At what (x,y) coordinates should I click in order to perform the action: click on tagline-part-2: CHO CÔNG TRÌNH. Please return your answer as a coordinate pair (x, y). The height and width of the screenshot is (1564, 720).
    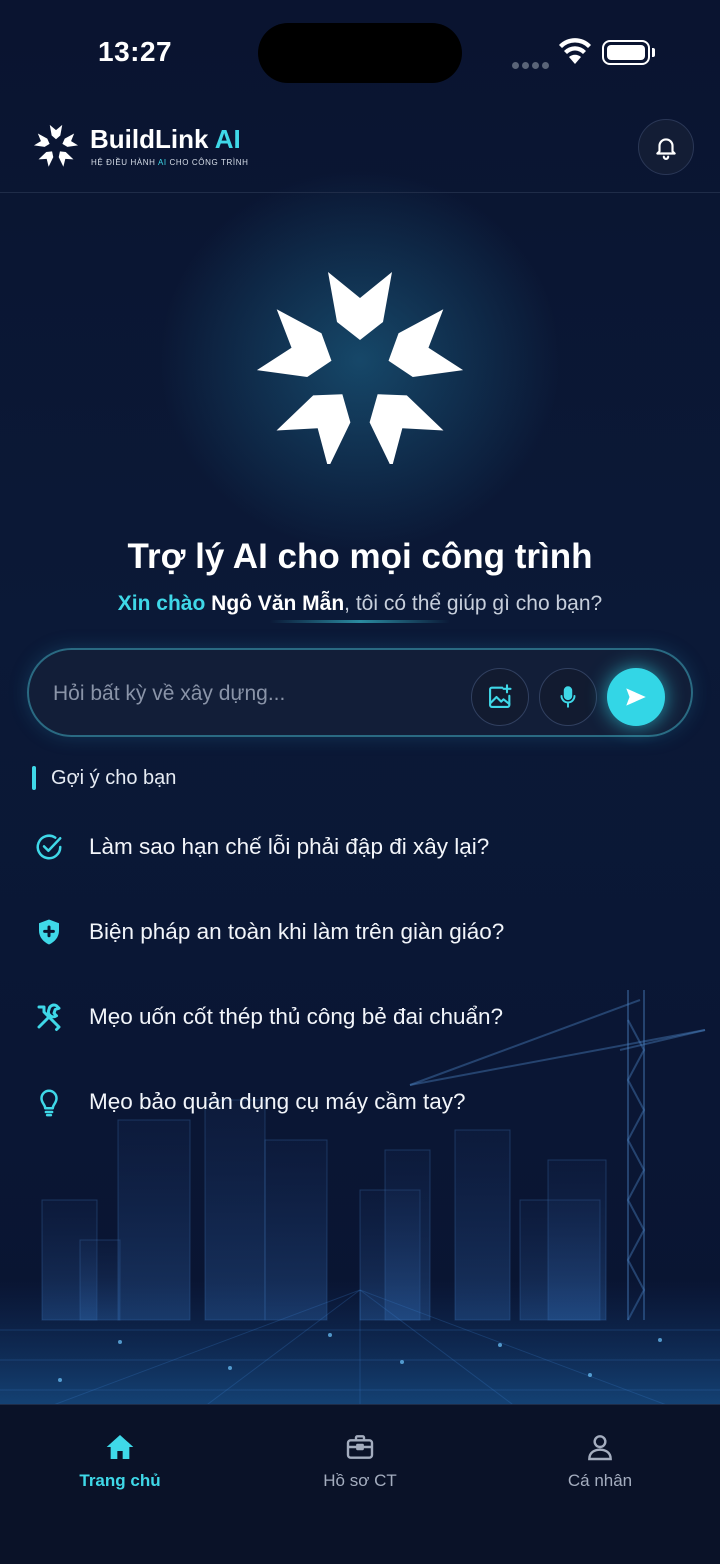
    Looking at the image, I should click on (209, 162).